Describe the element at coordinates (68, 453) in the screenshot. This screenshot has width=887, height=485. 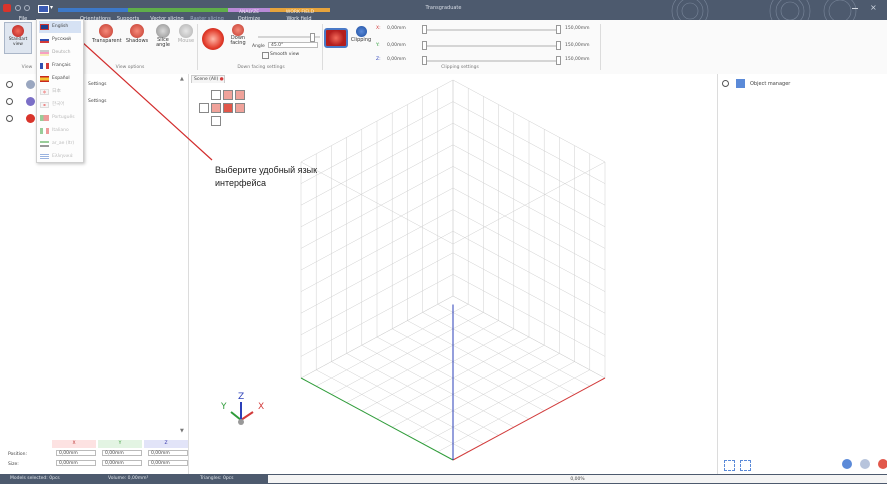
I see `position-x-value: 0,00mm` at that location.